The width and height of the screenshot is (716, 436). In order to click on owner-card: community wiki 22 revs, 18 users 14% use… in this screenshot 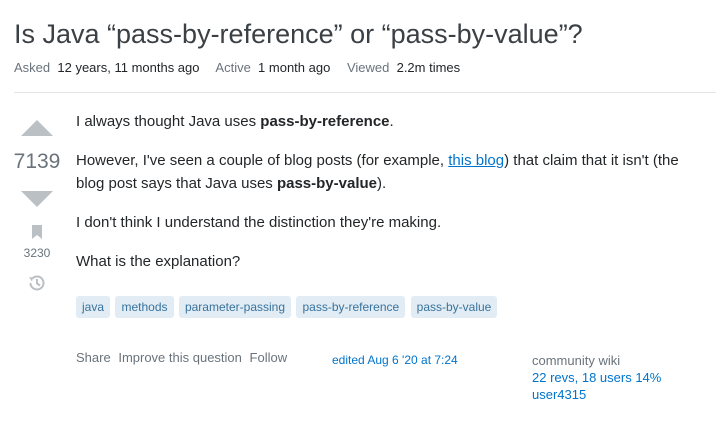, I will do `click(596, 377)`.